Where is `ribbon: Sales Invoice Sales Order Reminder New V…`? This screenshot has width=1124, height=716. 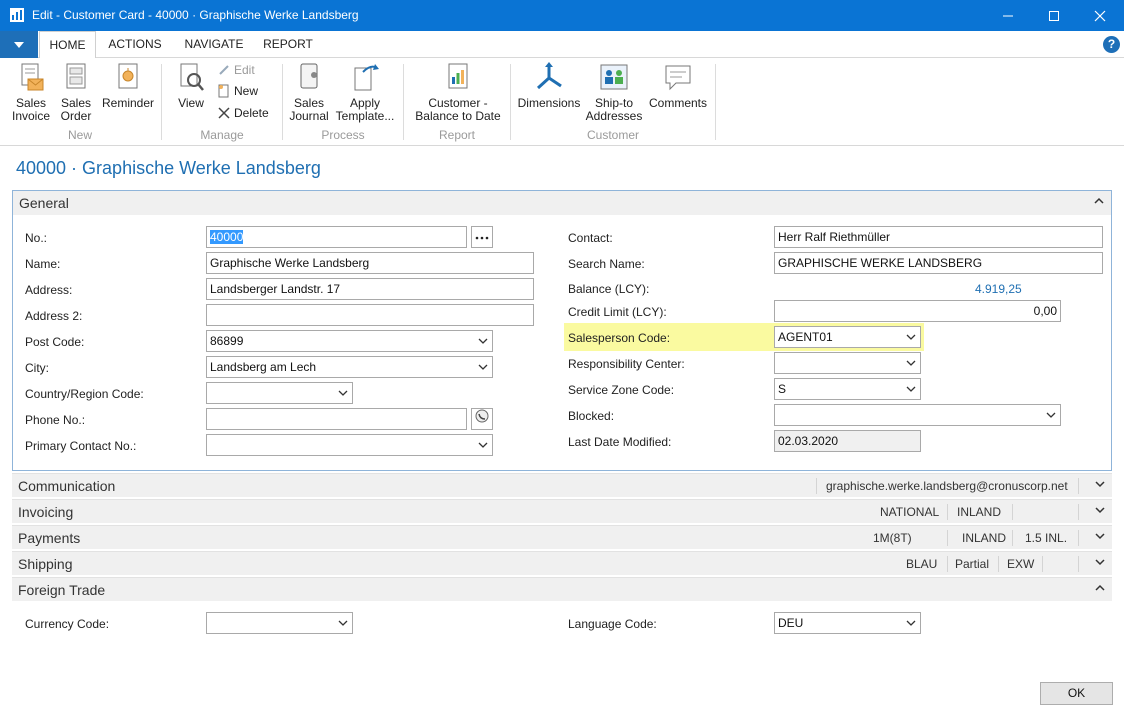 ribbon: Sales Invoice Sales Order Reminder New V… is located at coordinates (562, 102).